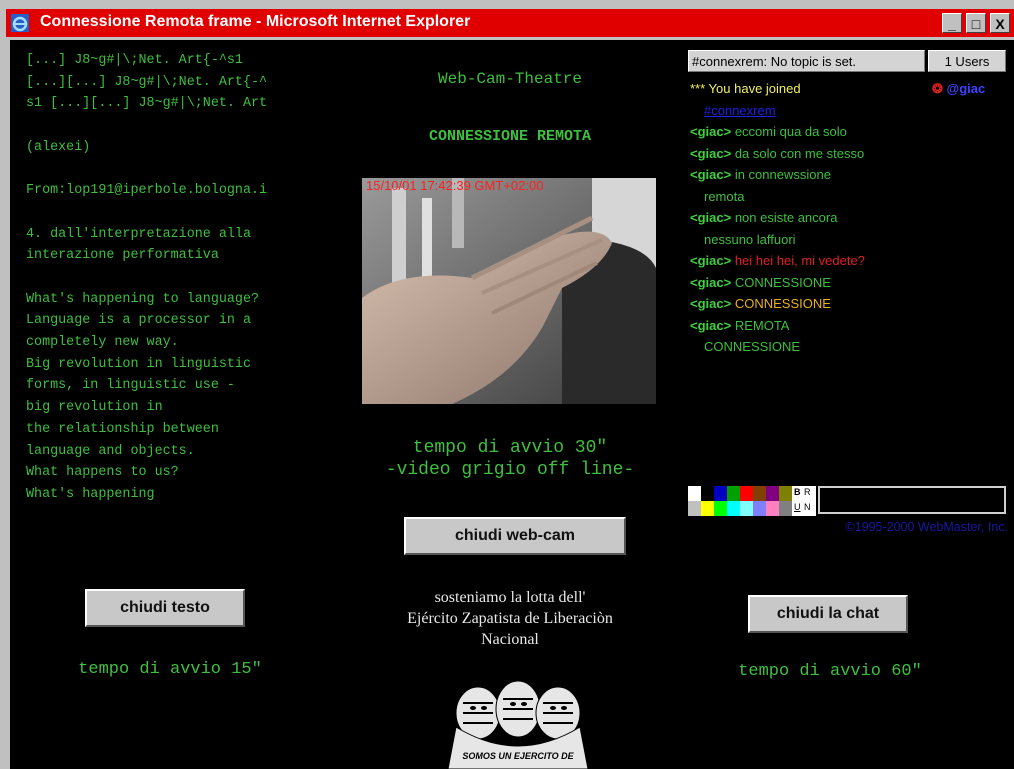 The height and width of the screenshot is (769, 1014). I want to click on message-text: REMOTA, so click(762, 325).